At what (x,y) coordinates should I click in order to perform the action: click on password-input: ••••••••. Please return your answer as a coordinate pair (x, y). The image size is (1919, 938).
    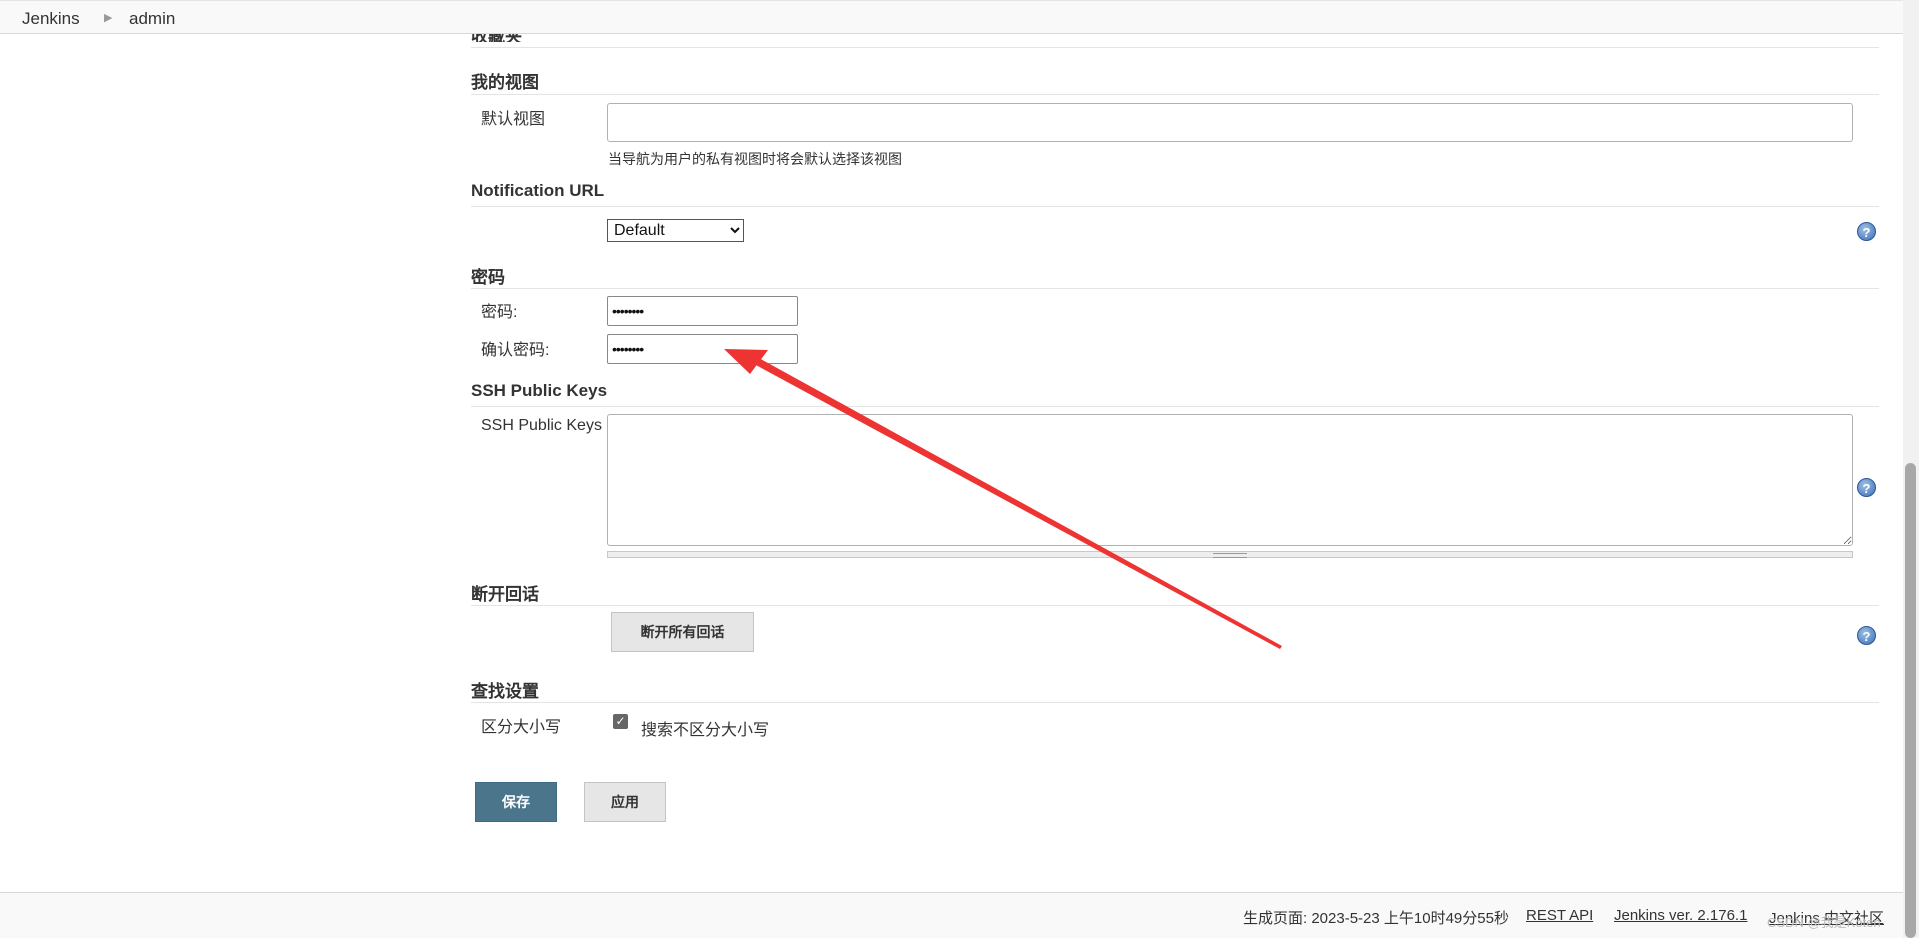
    Looking at the image, I should click on (702, 311).